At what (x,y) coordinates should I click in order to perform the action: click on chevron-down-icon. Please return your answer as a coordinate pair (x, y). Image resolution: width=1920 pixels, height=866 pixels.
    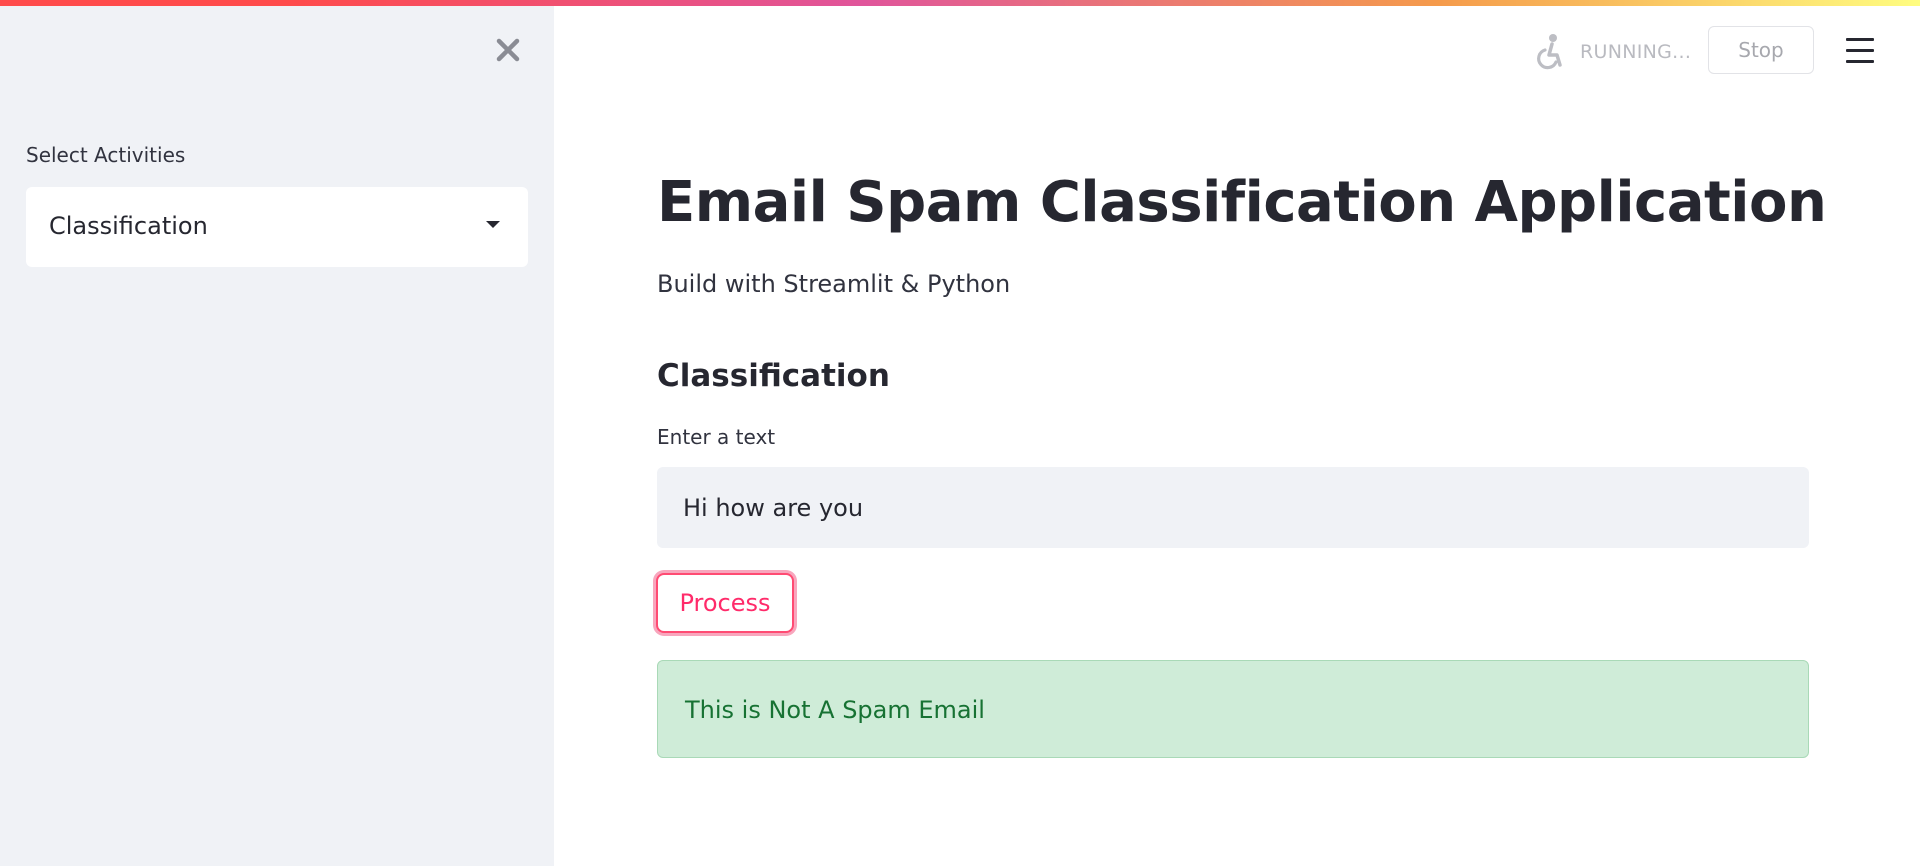
    Looking at the image, I should click on (493, 224).